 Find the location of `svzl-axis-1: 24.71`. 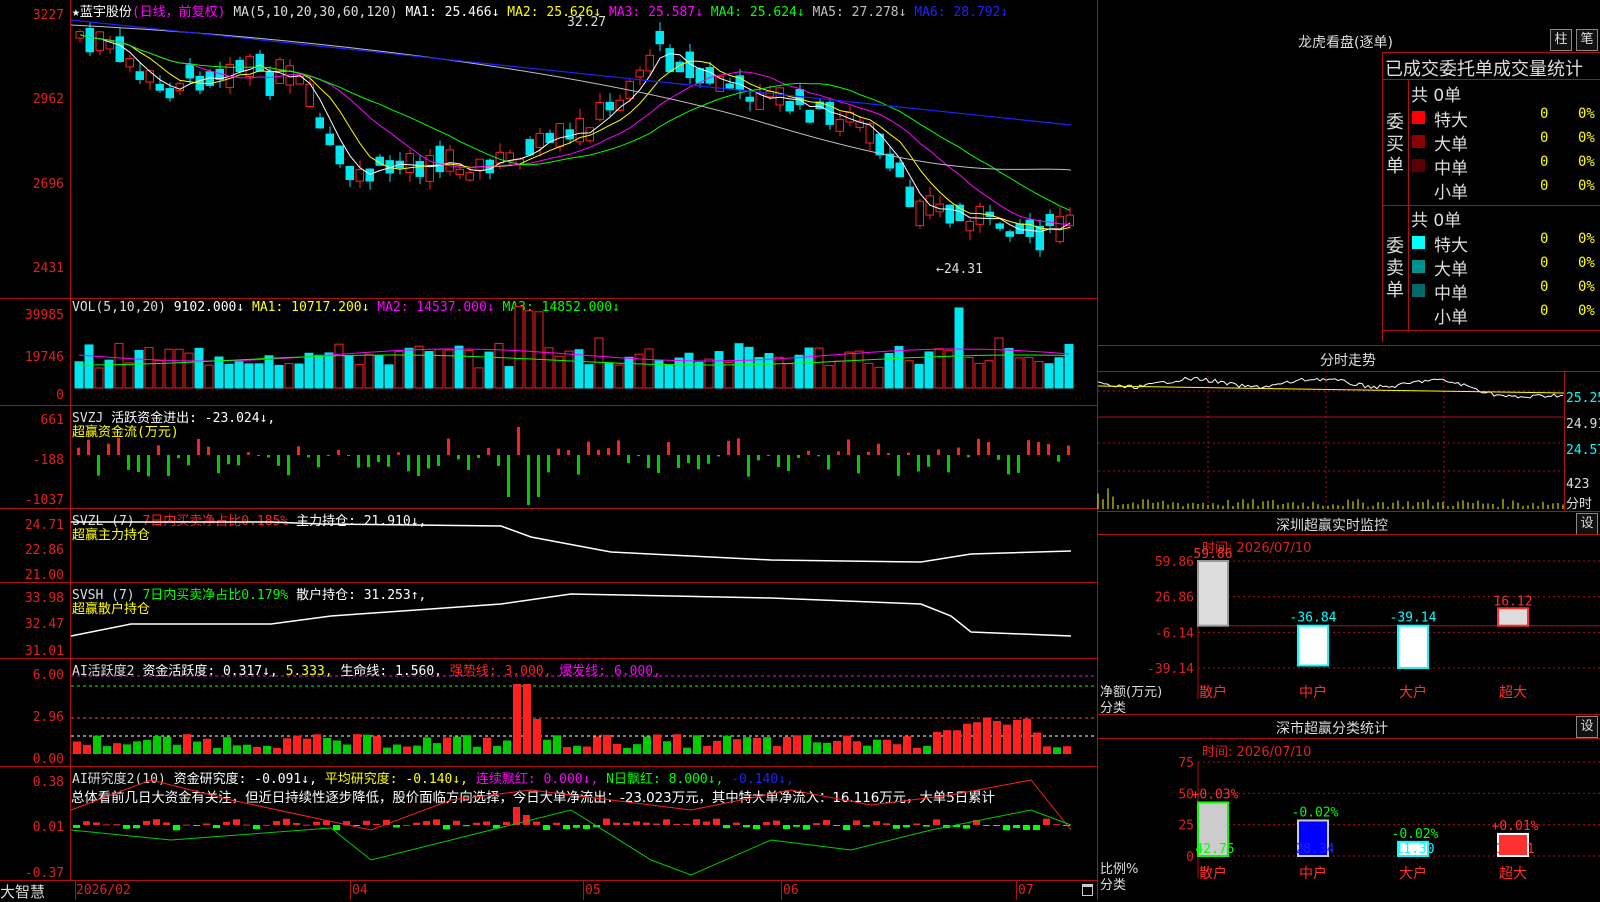

svzl-axis-1: 24.71 is located at coordinates (44, 525).